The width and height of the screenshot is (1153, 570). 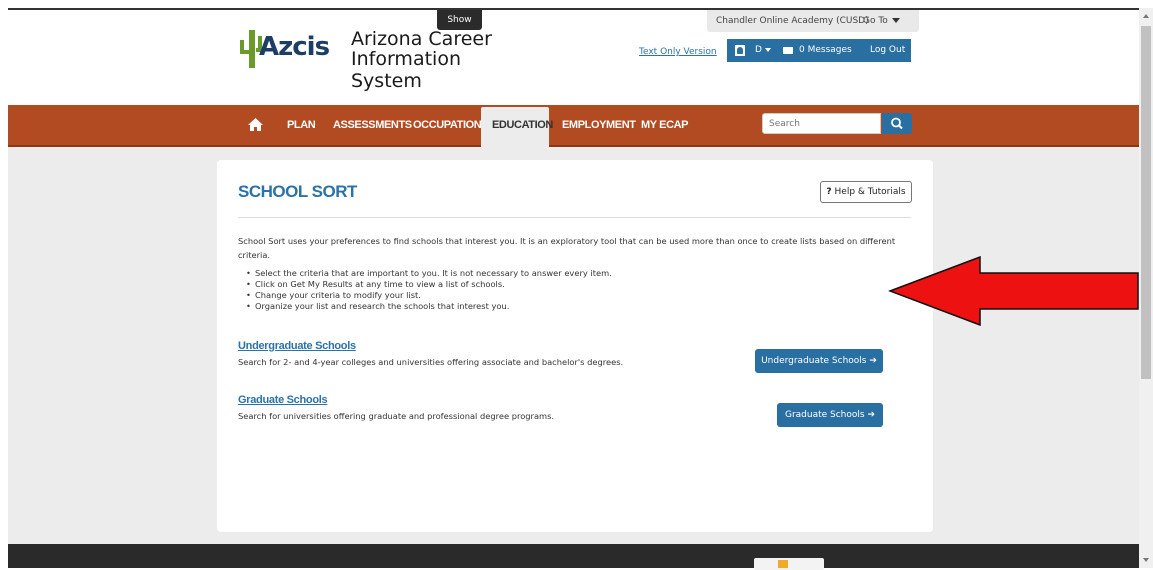 What do you see at coordinates (421, 39) in the screenshot?
I see `site-title-line1: Arizona Career` at bounding box center [421, 39].